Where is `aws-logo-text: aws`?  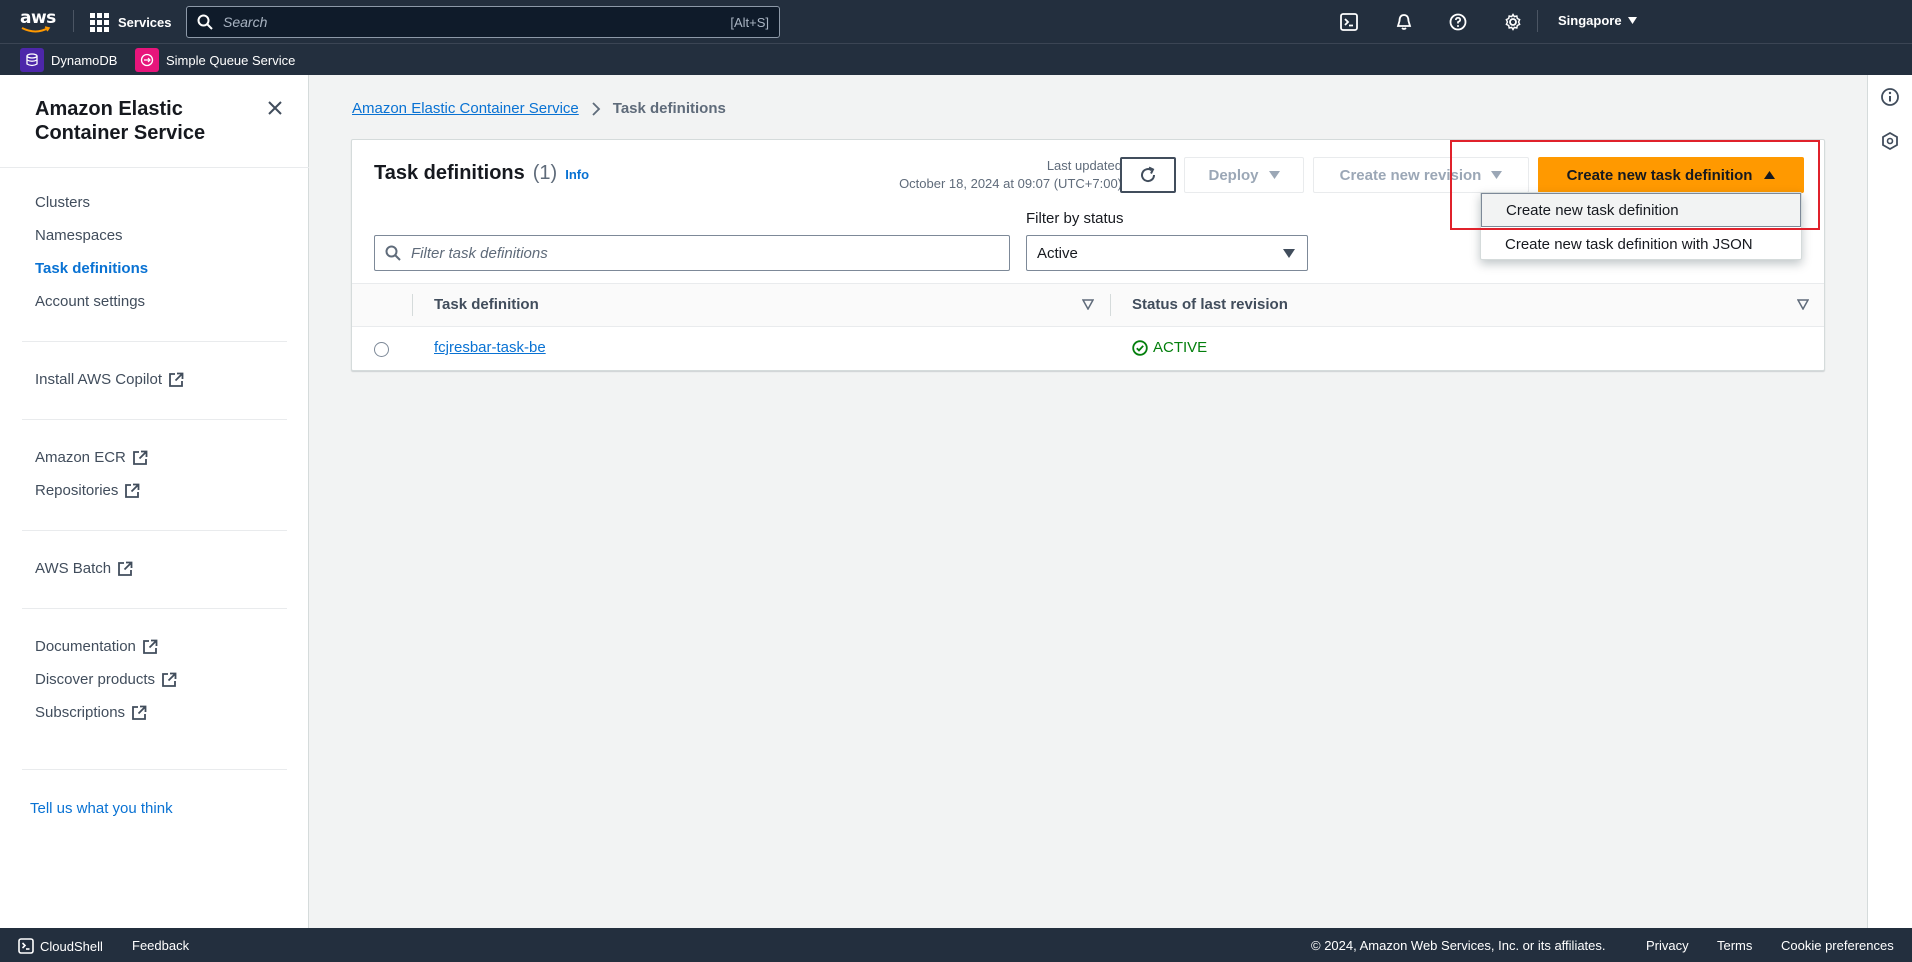 aws-logo-text: aws is located at coordinates (38, 18).